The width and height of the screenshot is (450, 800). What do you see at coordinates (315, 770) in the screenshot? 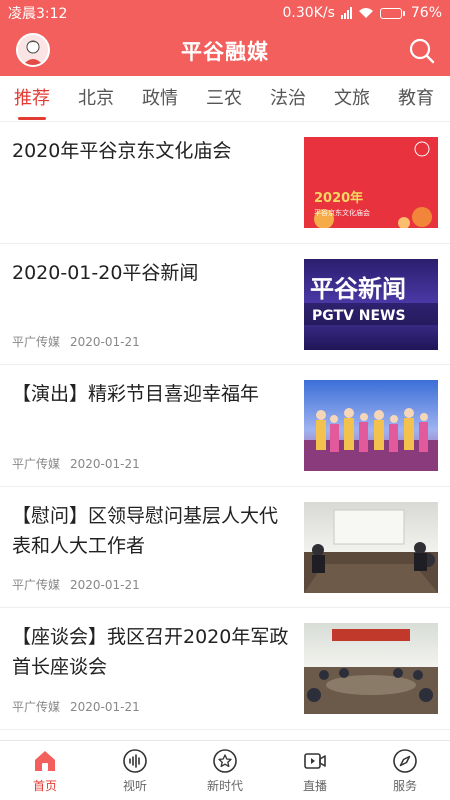
I see `nav-live: 直播` at bounding box center [315, 770].